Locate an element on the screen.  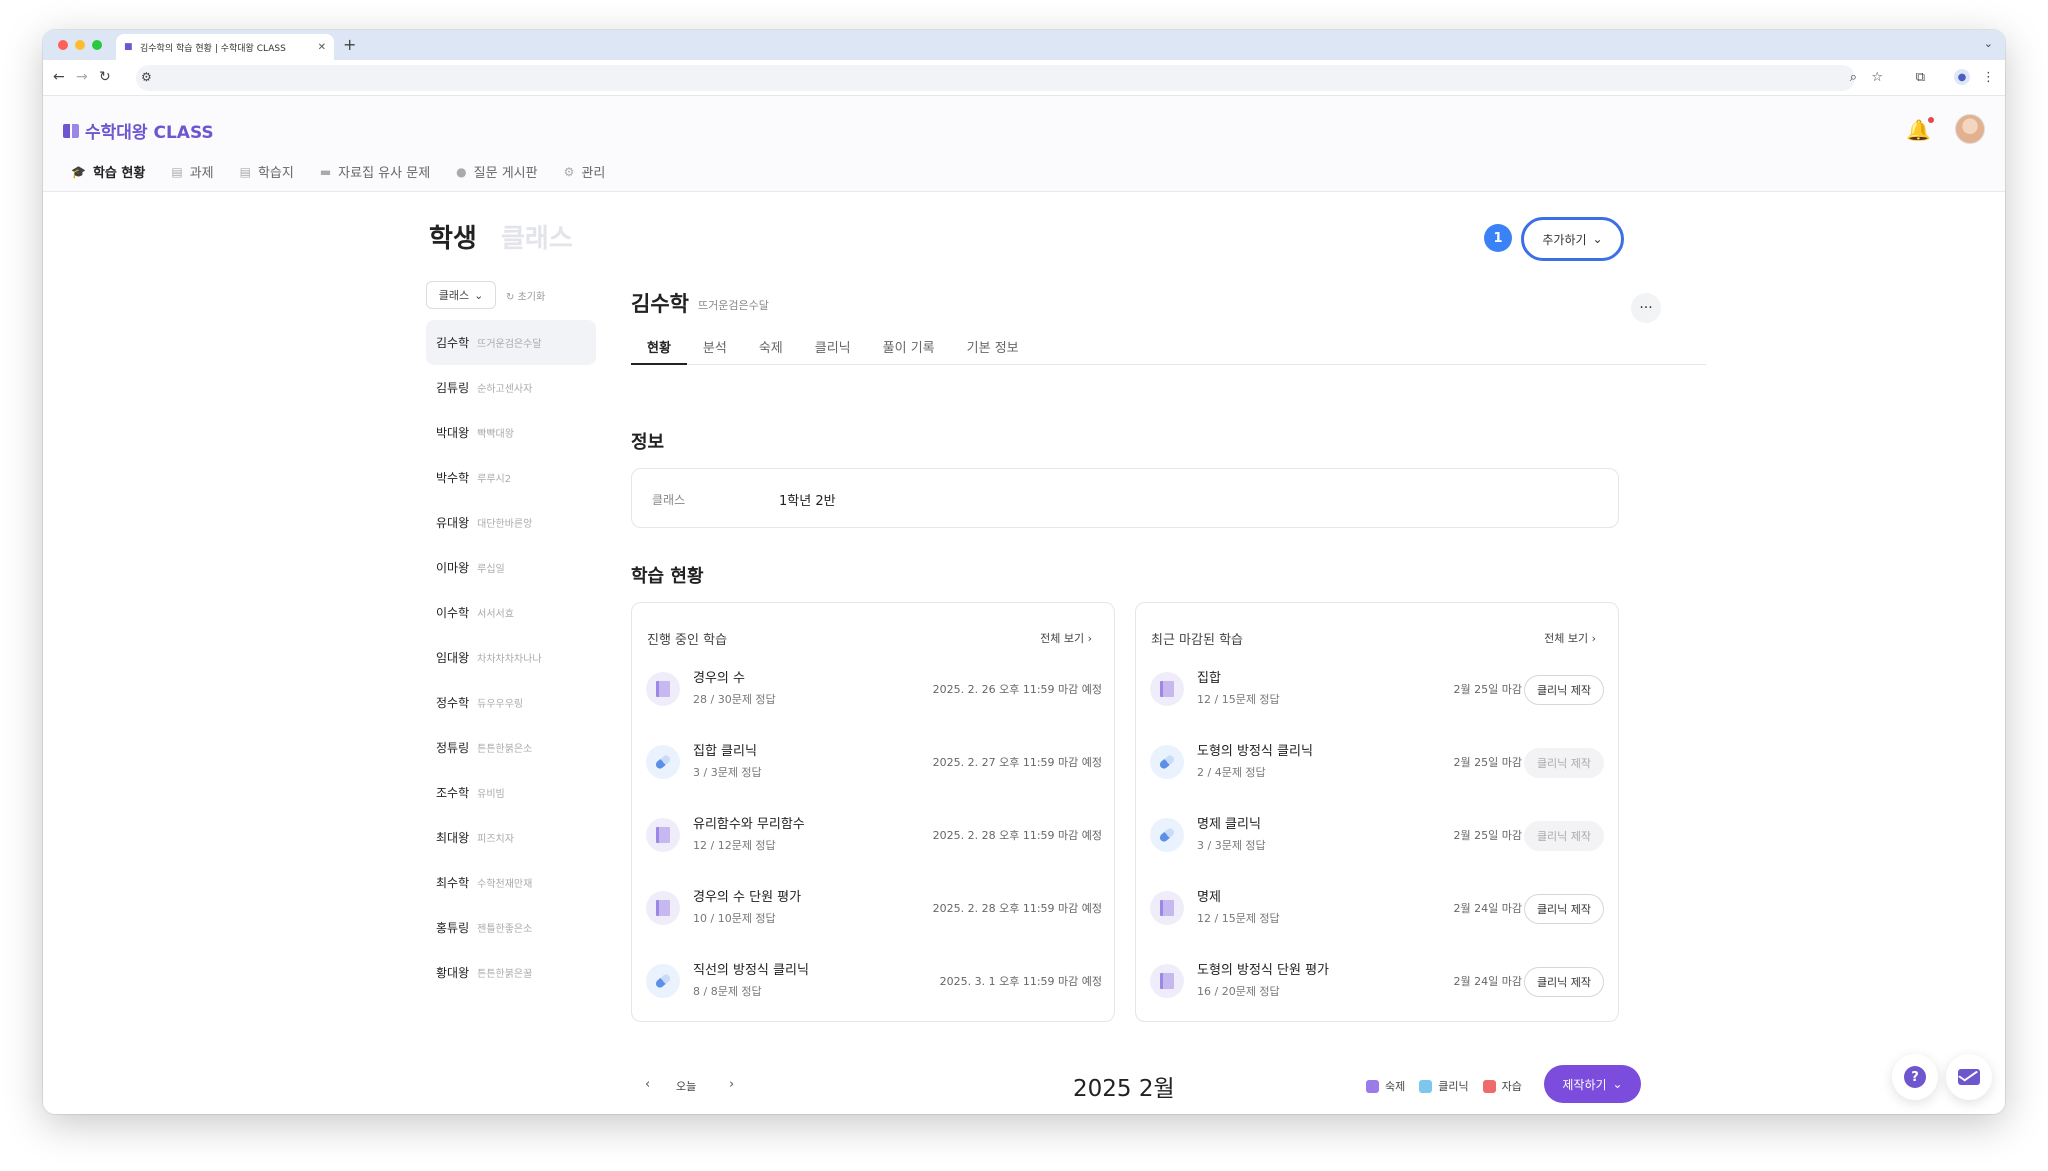
student-item: 김튜링 순하고센사자 is located at coordinates (511, 387).